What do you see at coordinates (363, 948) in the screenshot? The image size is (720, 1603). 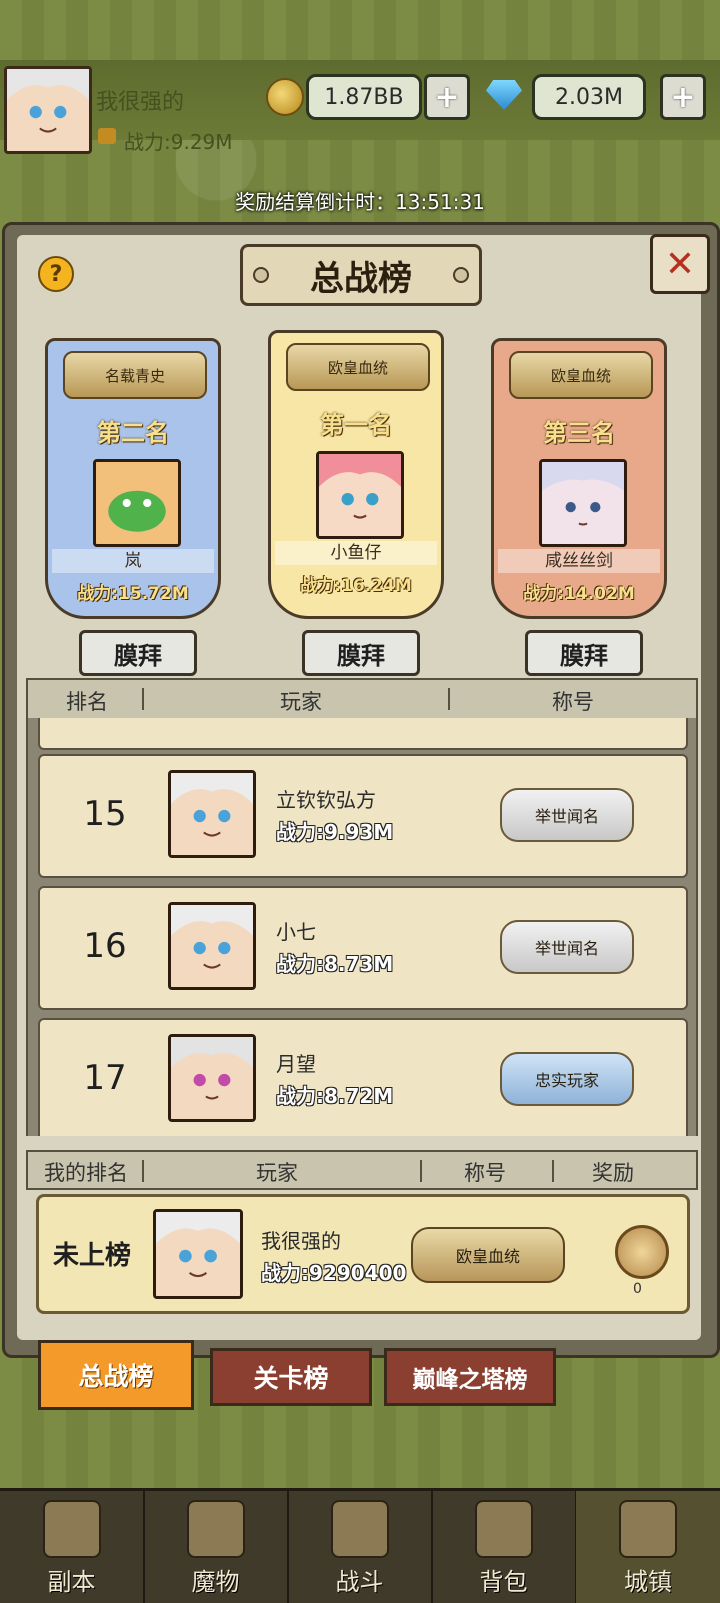 I see `table-row: 16 小七 战力:8.73M 举世闻名` at bounding box center [363, 948].